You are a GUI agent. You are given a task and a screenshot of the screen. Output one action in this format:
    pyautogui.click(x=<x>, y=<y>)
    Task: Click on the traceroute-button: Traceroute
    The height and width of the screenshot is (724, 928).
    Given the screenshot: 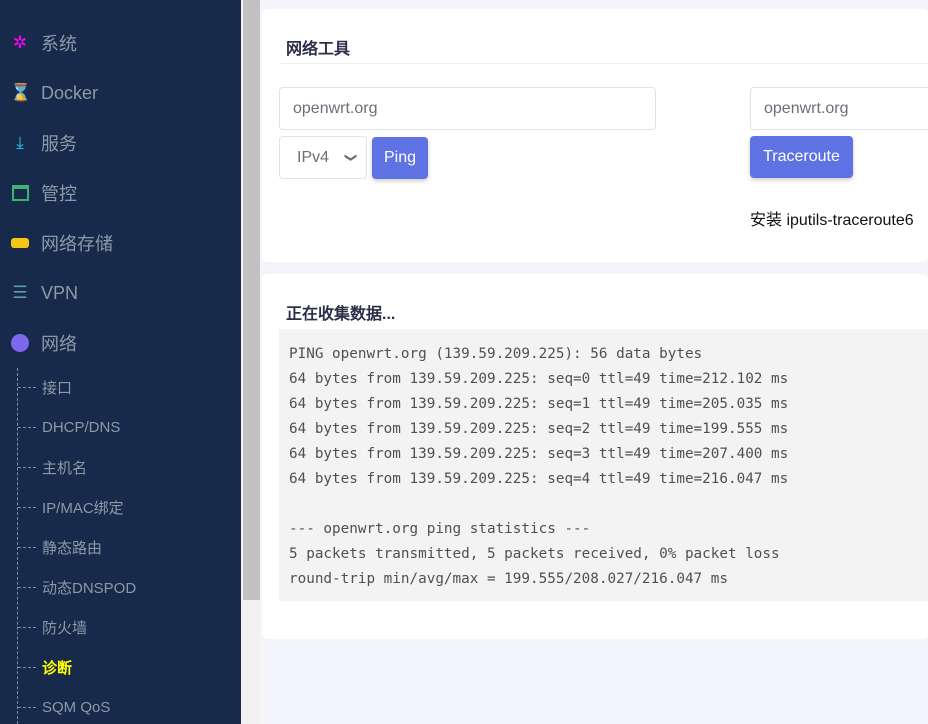 What is the action you would take?
    pyautogui.click(x=801, y=157)
    